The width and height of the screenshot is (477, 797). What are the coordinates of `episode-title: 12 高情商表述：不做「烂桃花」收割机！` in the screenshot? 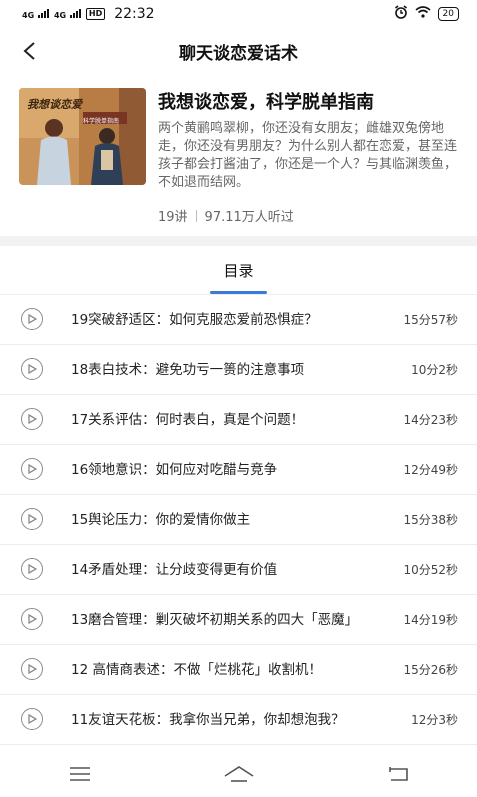 It's located at (196, 669).